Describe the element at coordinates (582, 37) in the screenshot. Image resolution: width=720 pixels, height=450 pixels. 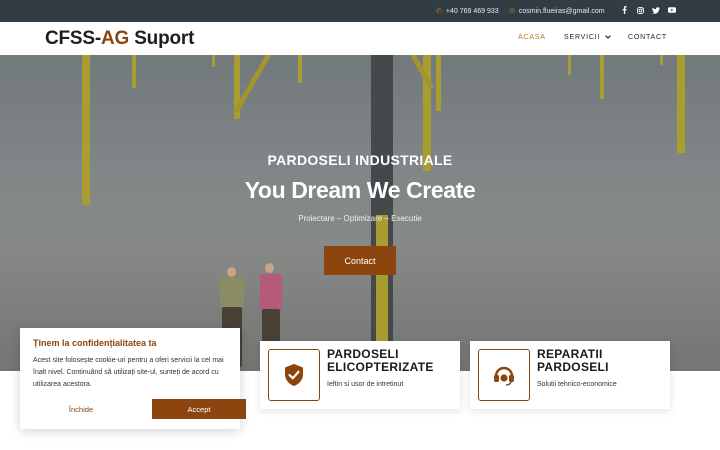
I see `nav-item-services-label: SERVICII` at that location.